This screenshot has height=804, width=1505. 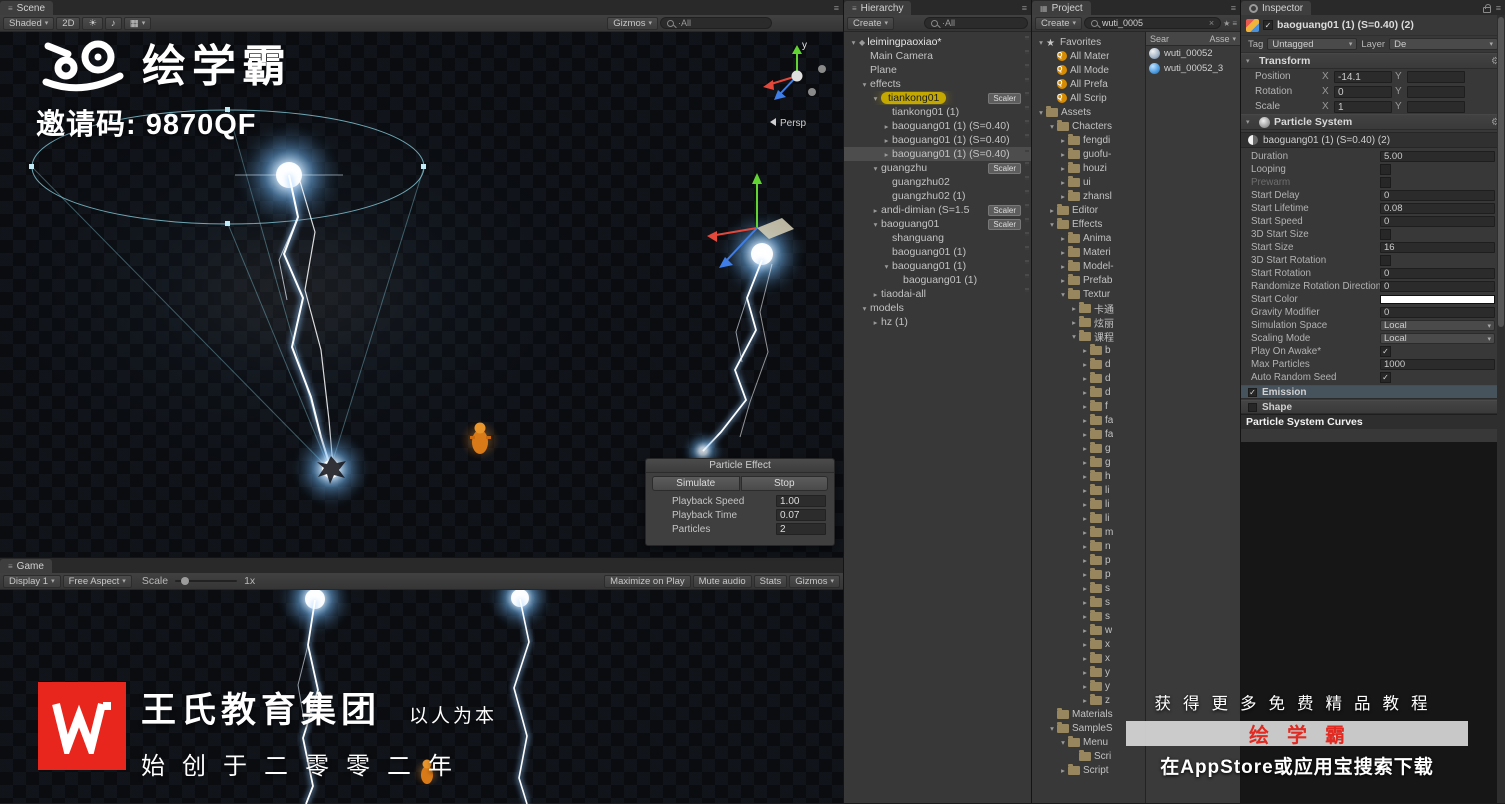 I want to click on particle-effect-row-value: 1.00, so click(x=801, y=501).